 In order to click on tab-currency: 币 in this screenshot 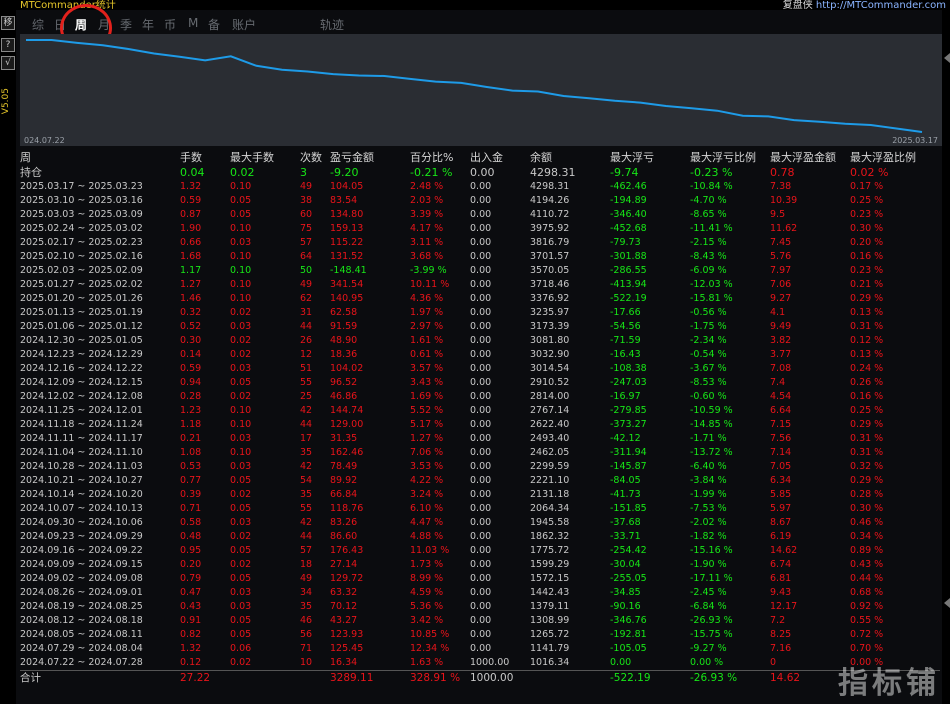, I will do `click(170, 24)`.